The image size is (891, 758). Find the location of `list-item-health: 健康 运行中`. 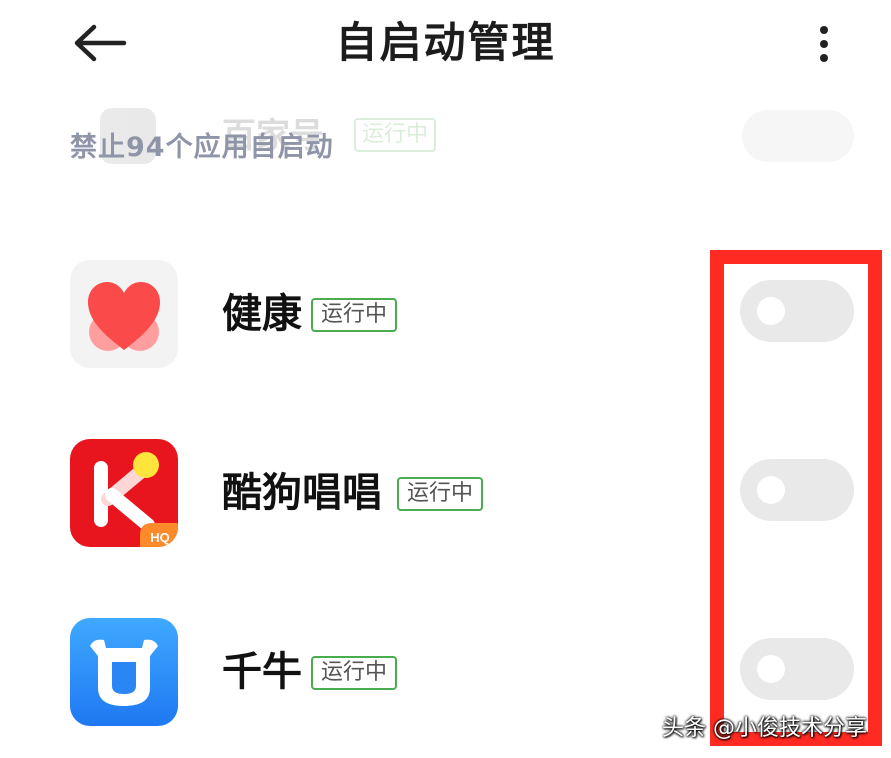

list-item-health: 健康 运行中 is located at coordinates (445, 313).